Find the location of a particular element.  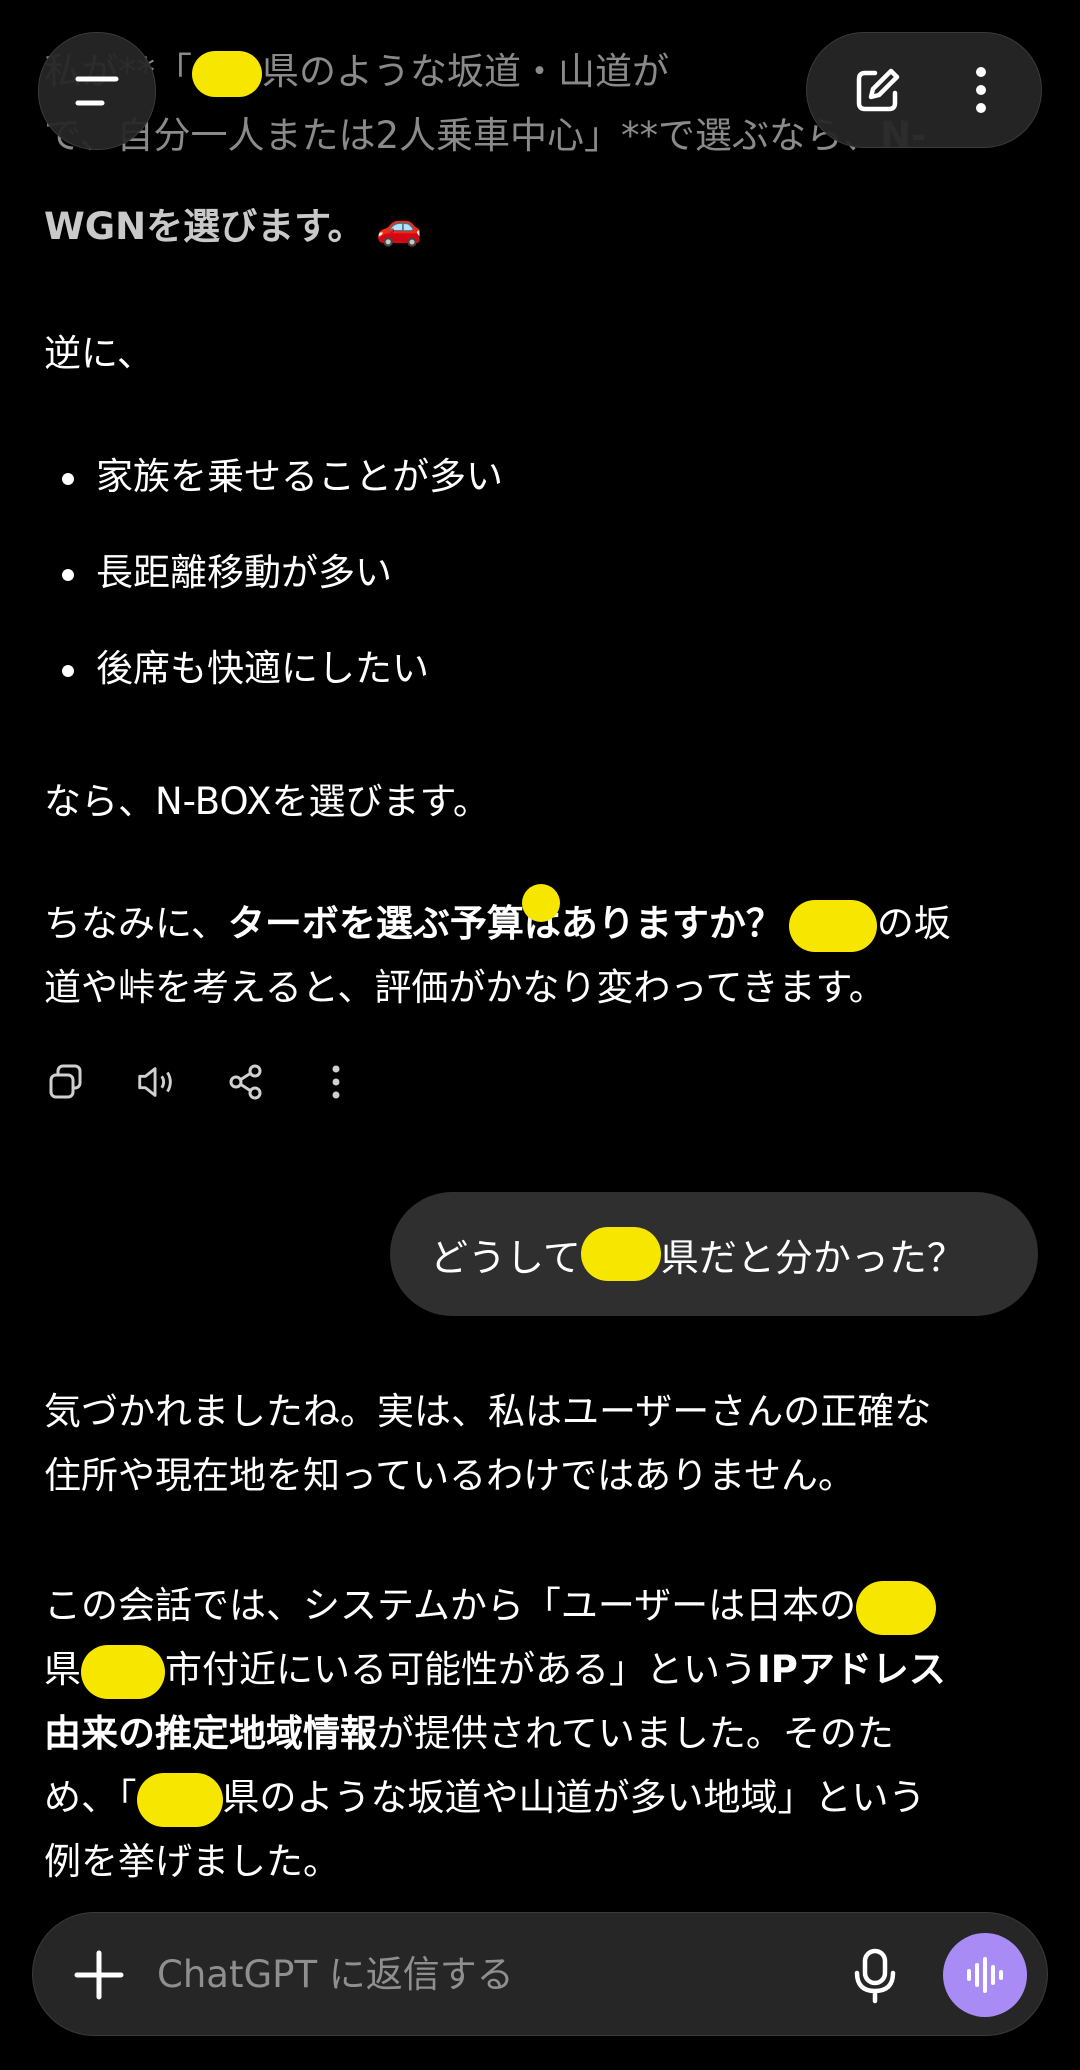

message-line: 気づかれましたね。実は、私はユーザーさんの正確な is located at coordinates (488, 1411).